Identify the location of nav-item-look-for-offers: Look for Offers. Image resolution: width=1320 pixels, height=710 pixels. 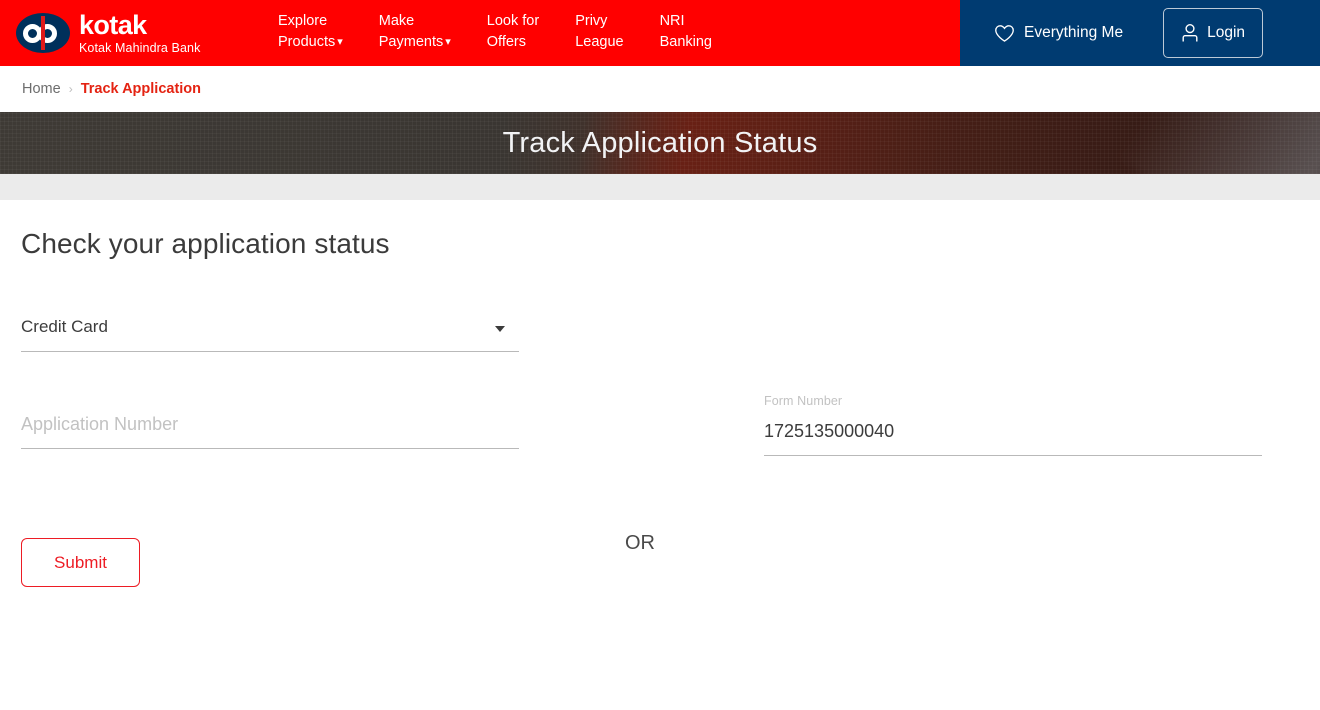
(513, 32).